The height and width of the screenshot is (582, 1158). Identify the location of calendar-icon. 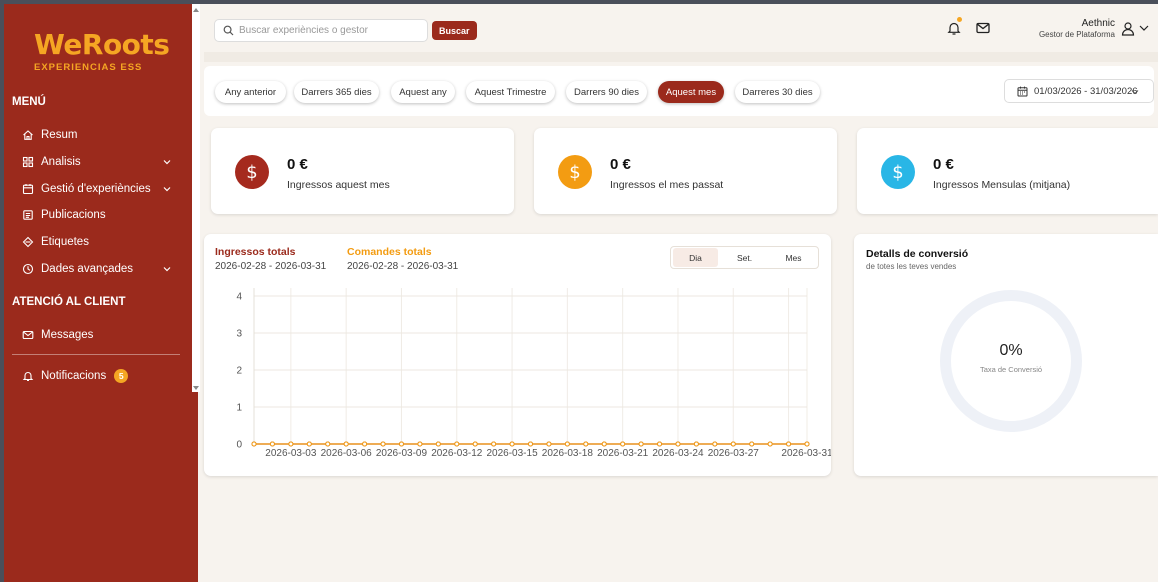
(1022, 91).